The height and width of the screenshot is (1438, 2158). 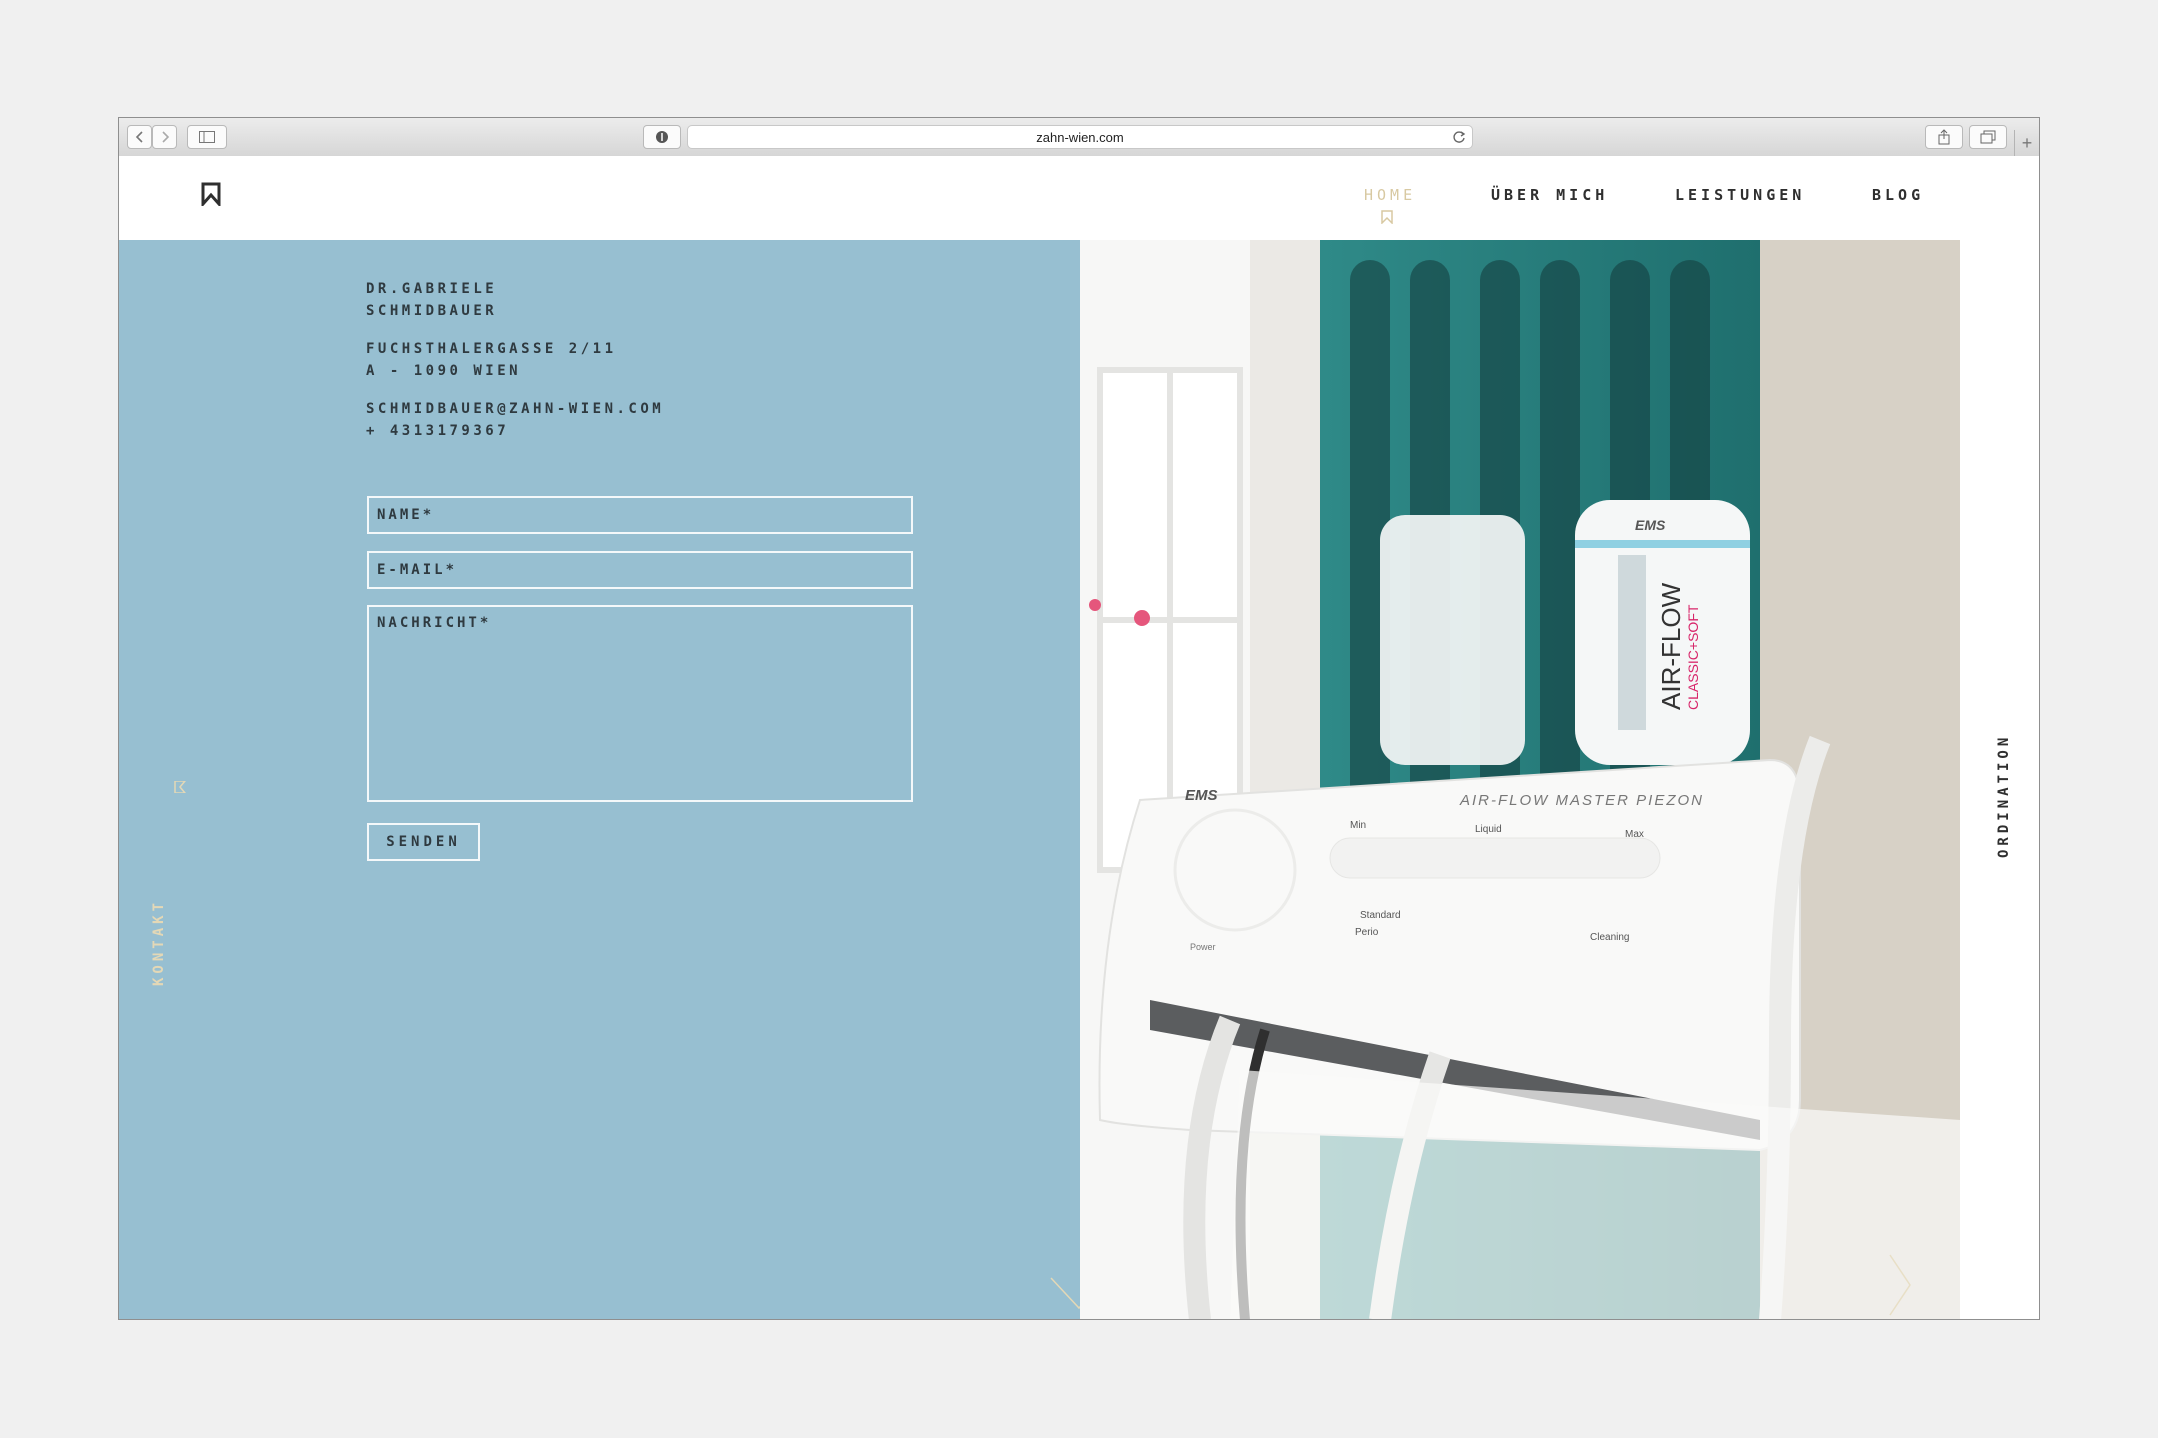 I want to click on device-model-text: AIR-FLOW MASTER PIEZON, so click(x=1581, y=800).